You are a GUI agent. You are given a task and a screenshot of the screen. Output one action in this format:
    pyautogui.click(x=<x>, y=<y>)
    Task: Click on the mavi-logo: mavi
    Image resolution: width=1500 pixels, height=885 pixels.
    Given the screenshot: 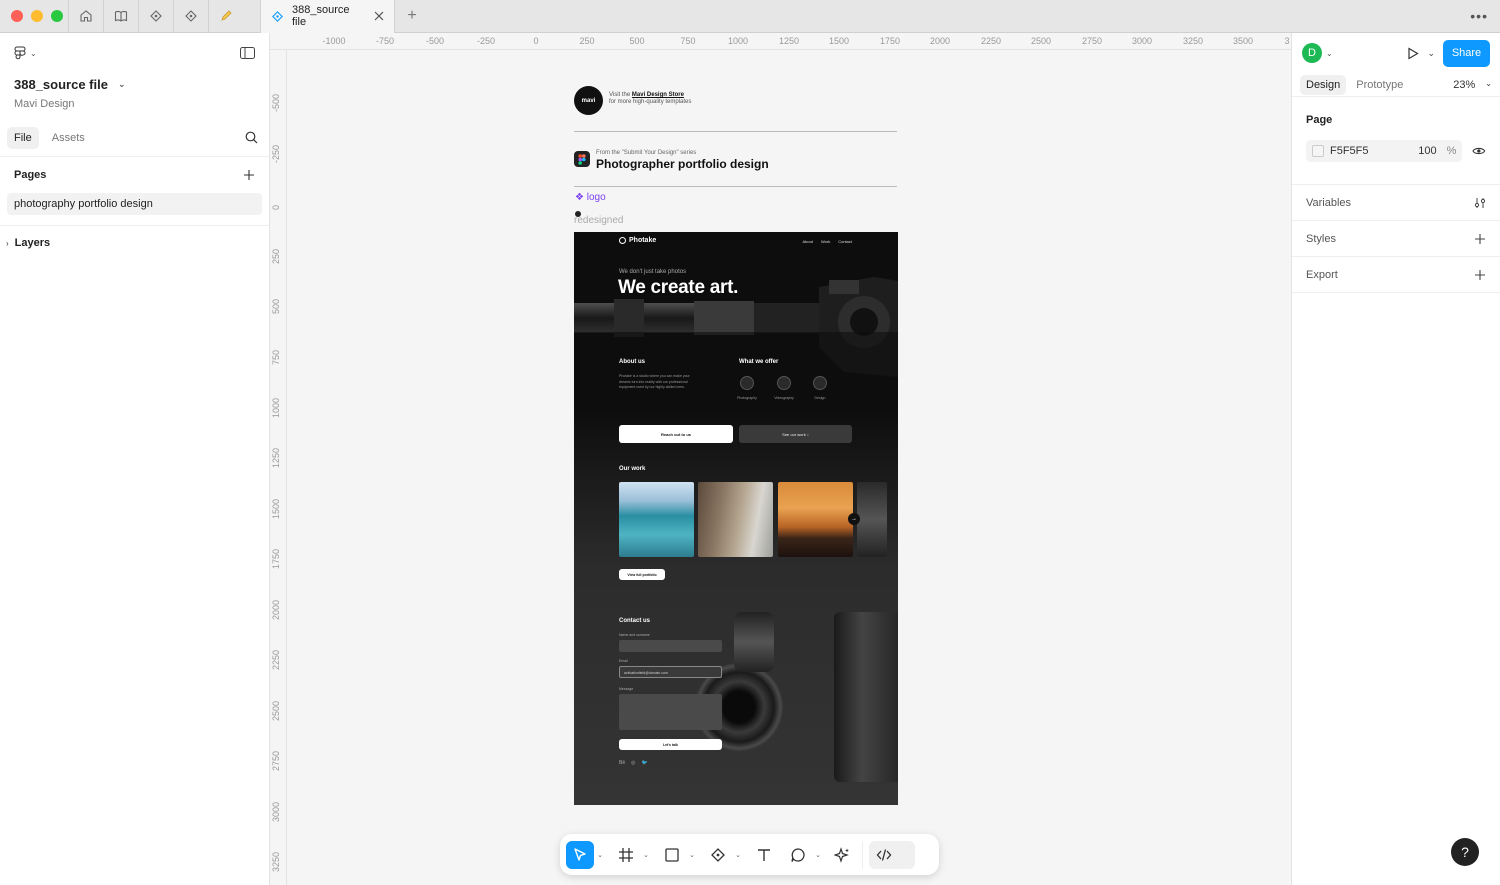 What is the action you would take?
    pyautogui.click(x=588, y=100)
    